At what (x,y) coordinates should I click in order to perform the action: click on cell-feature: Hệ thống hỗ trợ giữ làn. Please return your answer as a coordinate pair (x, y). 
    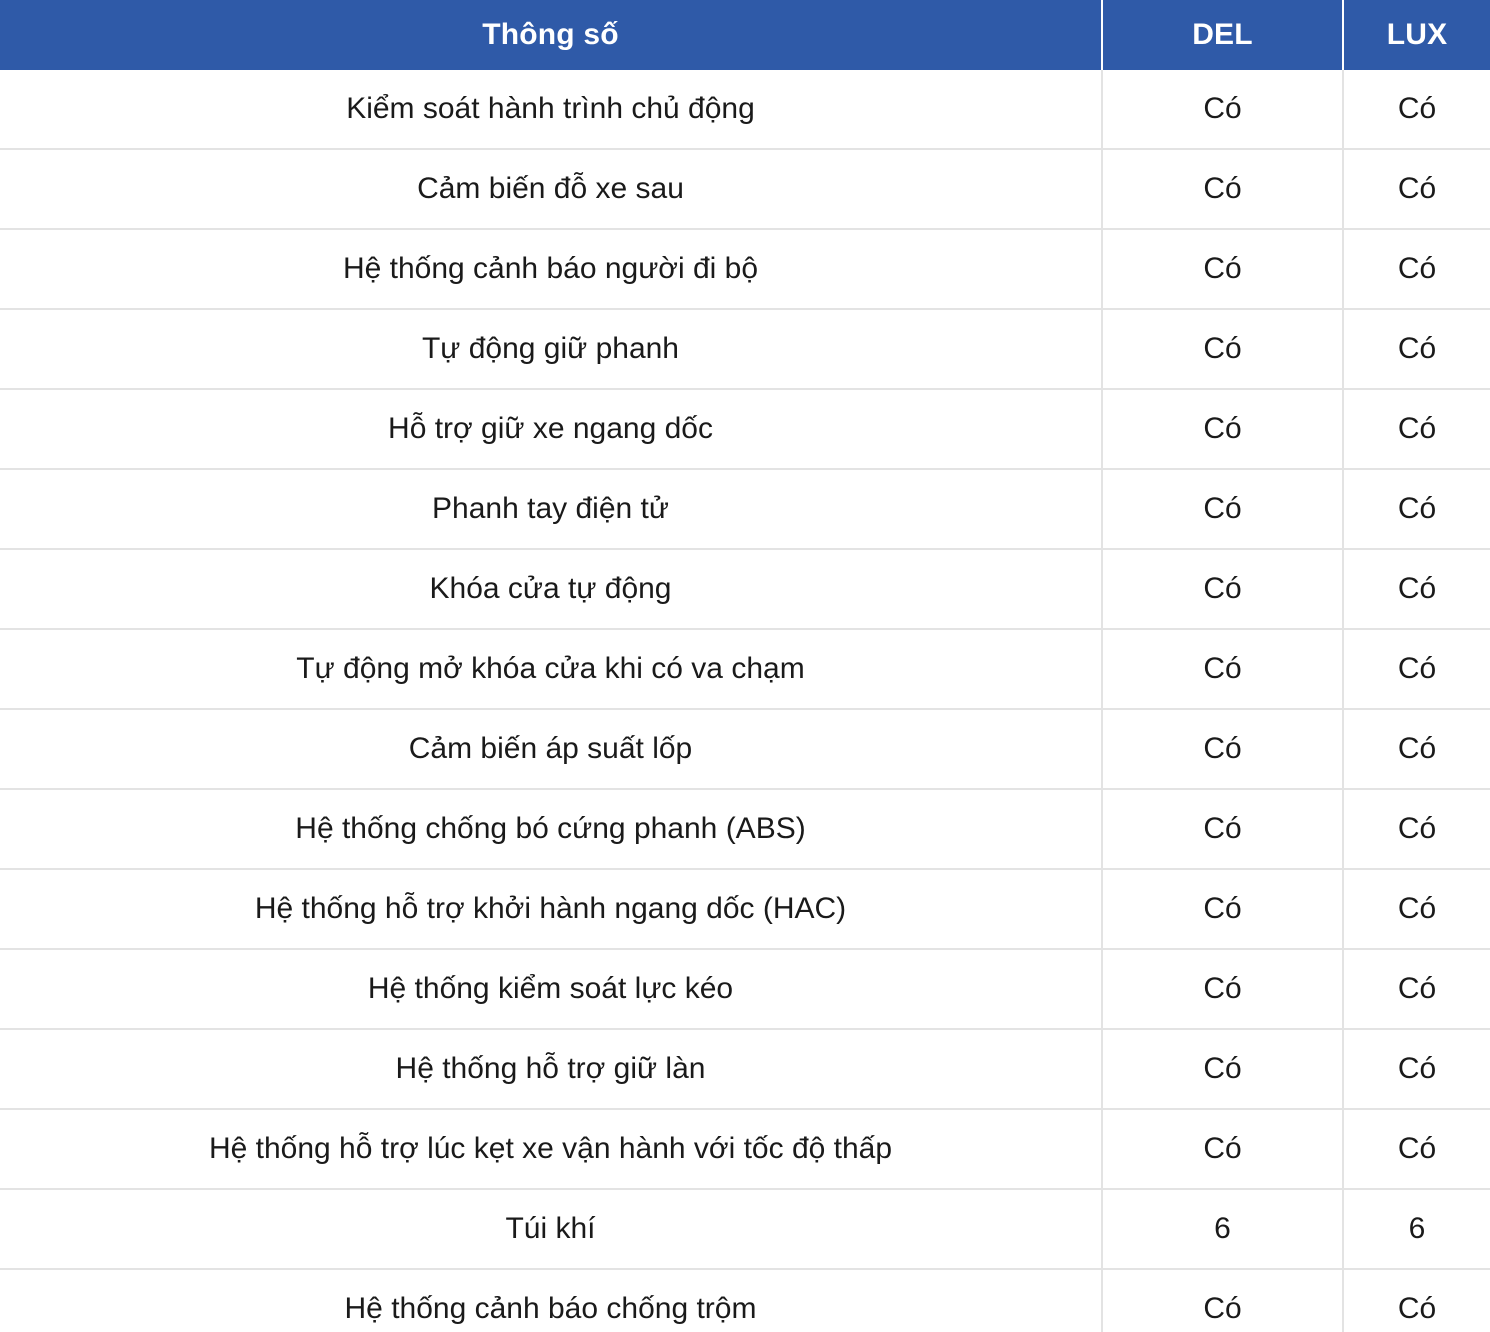
    Looking at the image, I should click on (551, 1069).